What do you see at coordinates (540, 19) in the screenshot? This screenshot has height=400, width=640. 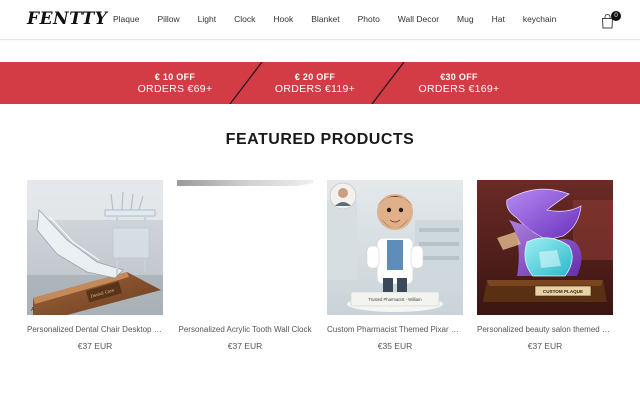 I see `nav-item-keychain: keychain` at bounding box center [540, 19].